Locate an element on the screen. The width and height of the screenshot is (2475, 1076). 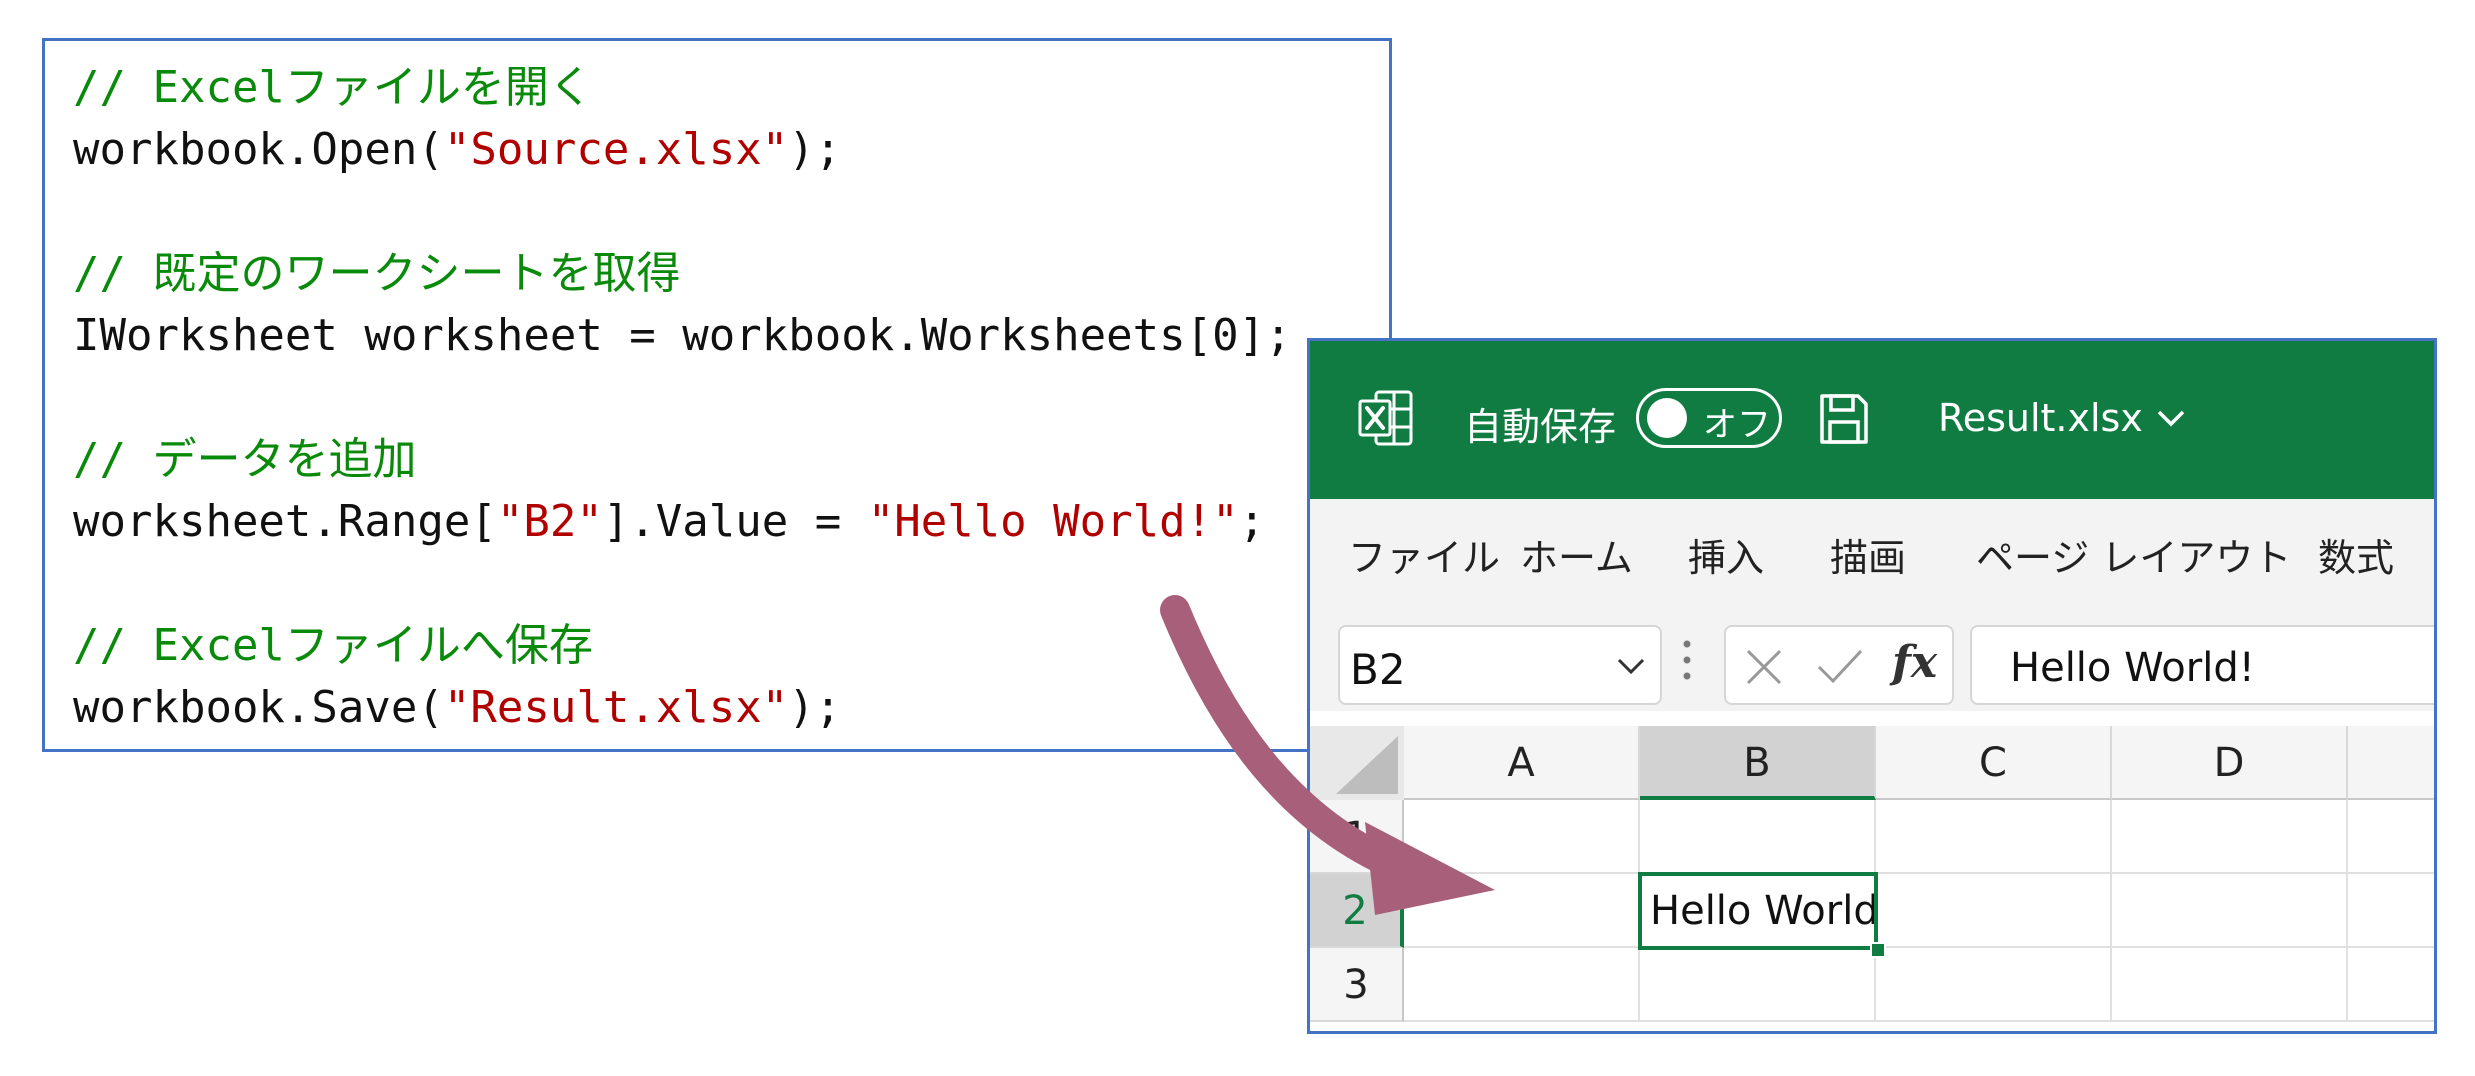
code-comment: // Excelファイルを開く is located at coordinates (333, 87).